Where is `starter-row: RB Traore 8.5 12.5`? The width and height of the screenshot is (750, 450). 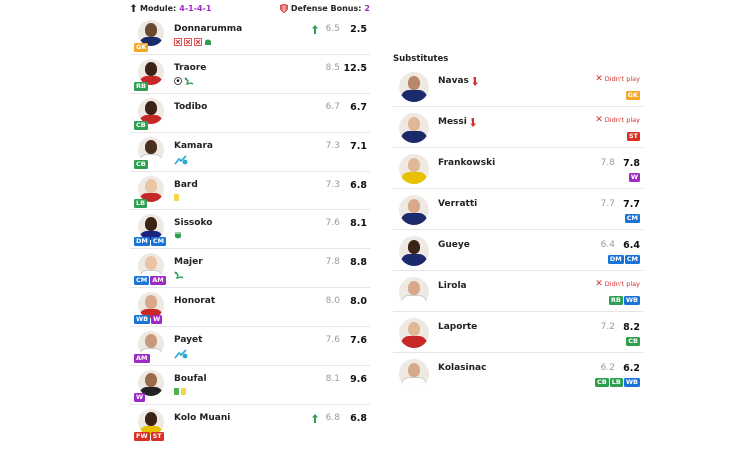
starter-row: RB Traore 8.5 12.5 is located at coordinates (250, 74).